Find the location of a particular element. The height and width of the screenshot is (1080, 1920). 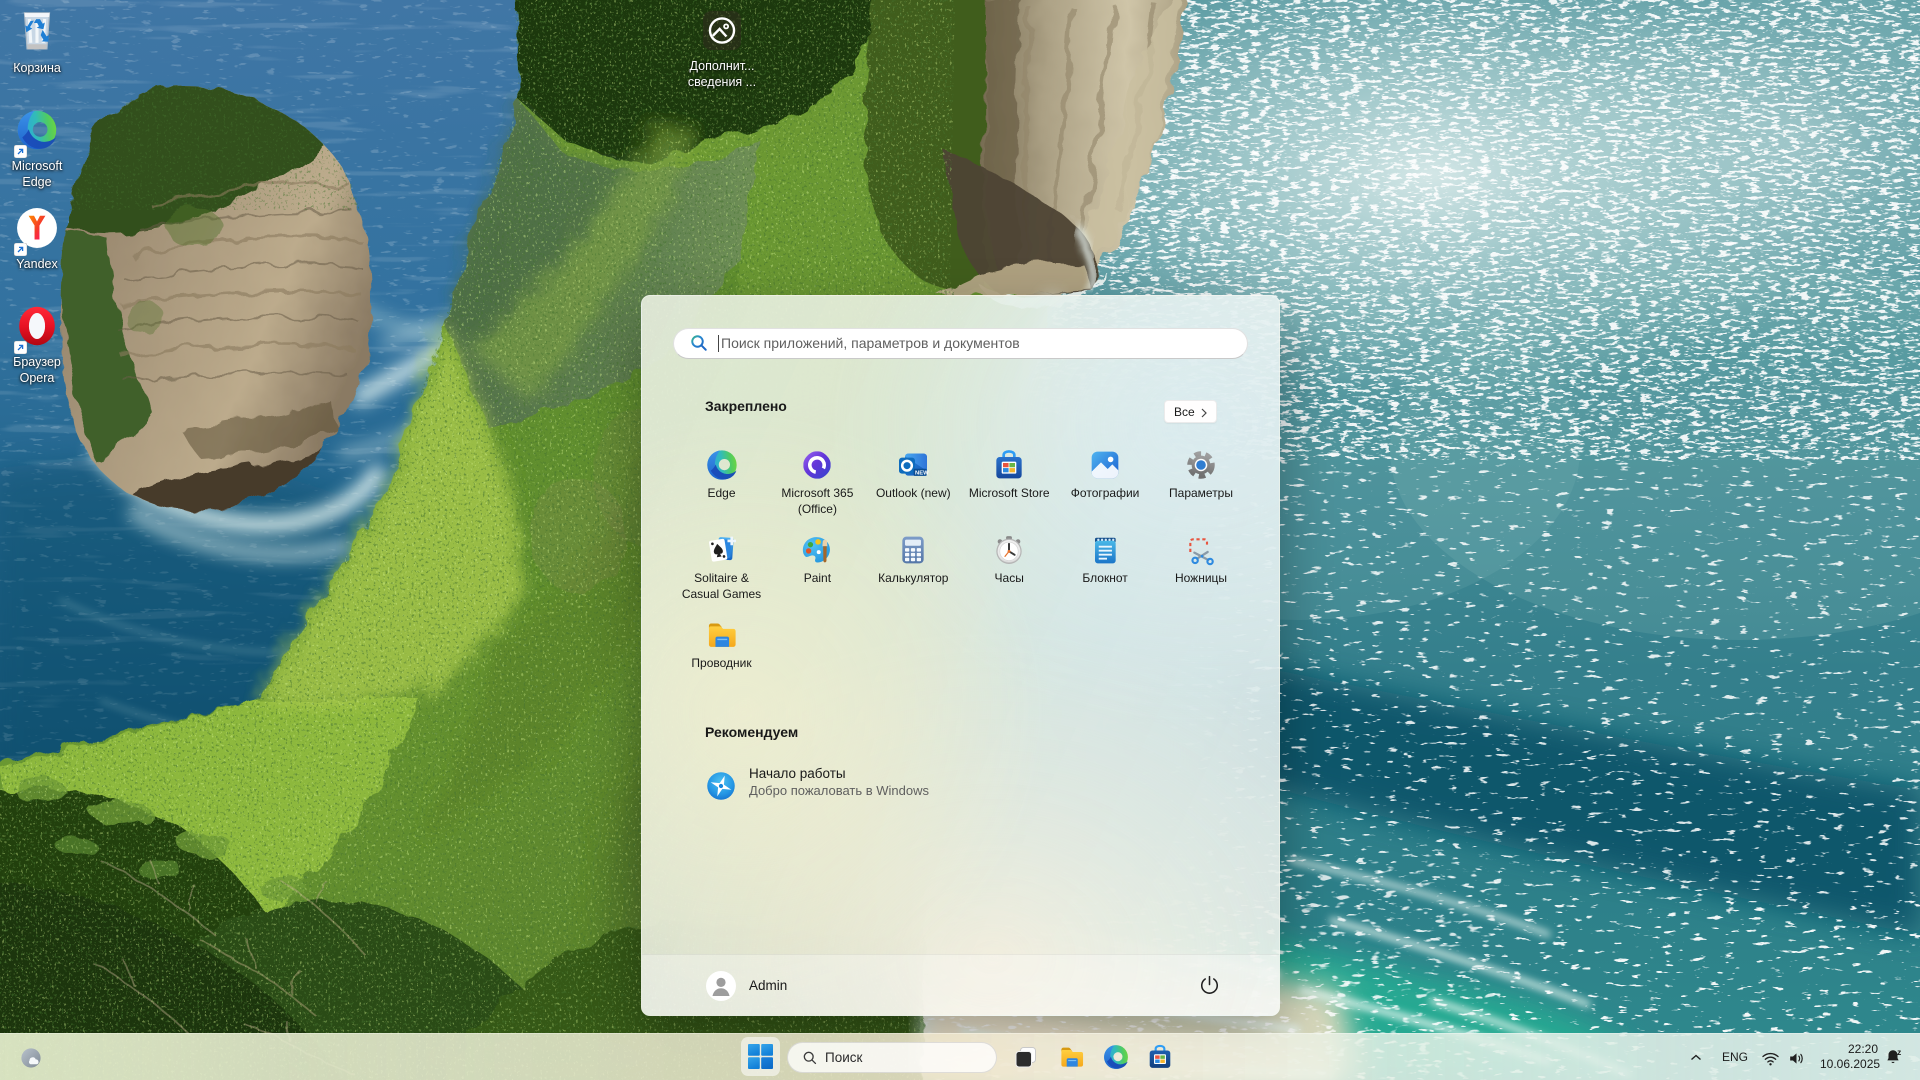

svg-text: z is located at coordinates (1899, 1052).